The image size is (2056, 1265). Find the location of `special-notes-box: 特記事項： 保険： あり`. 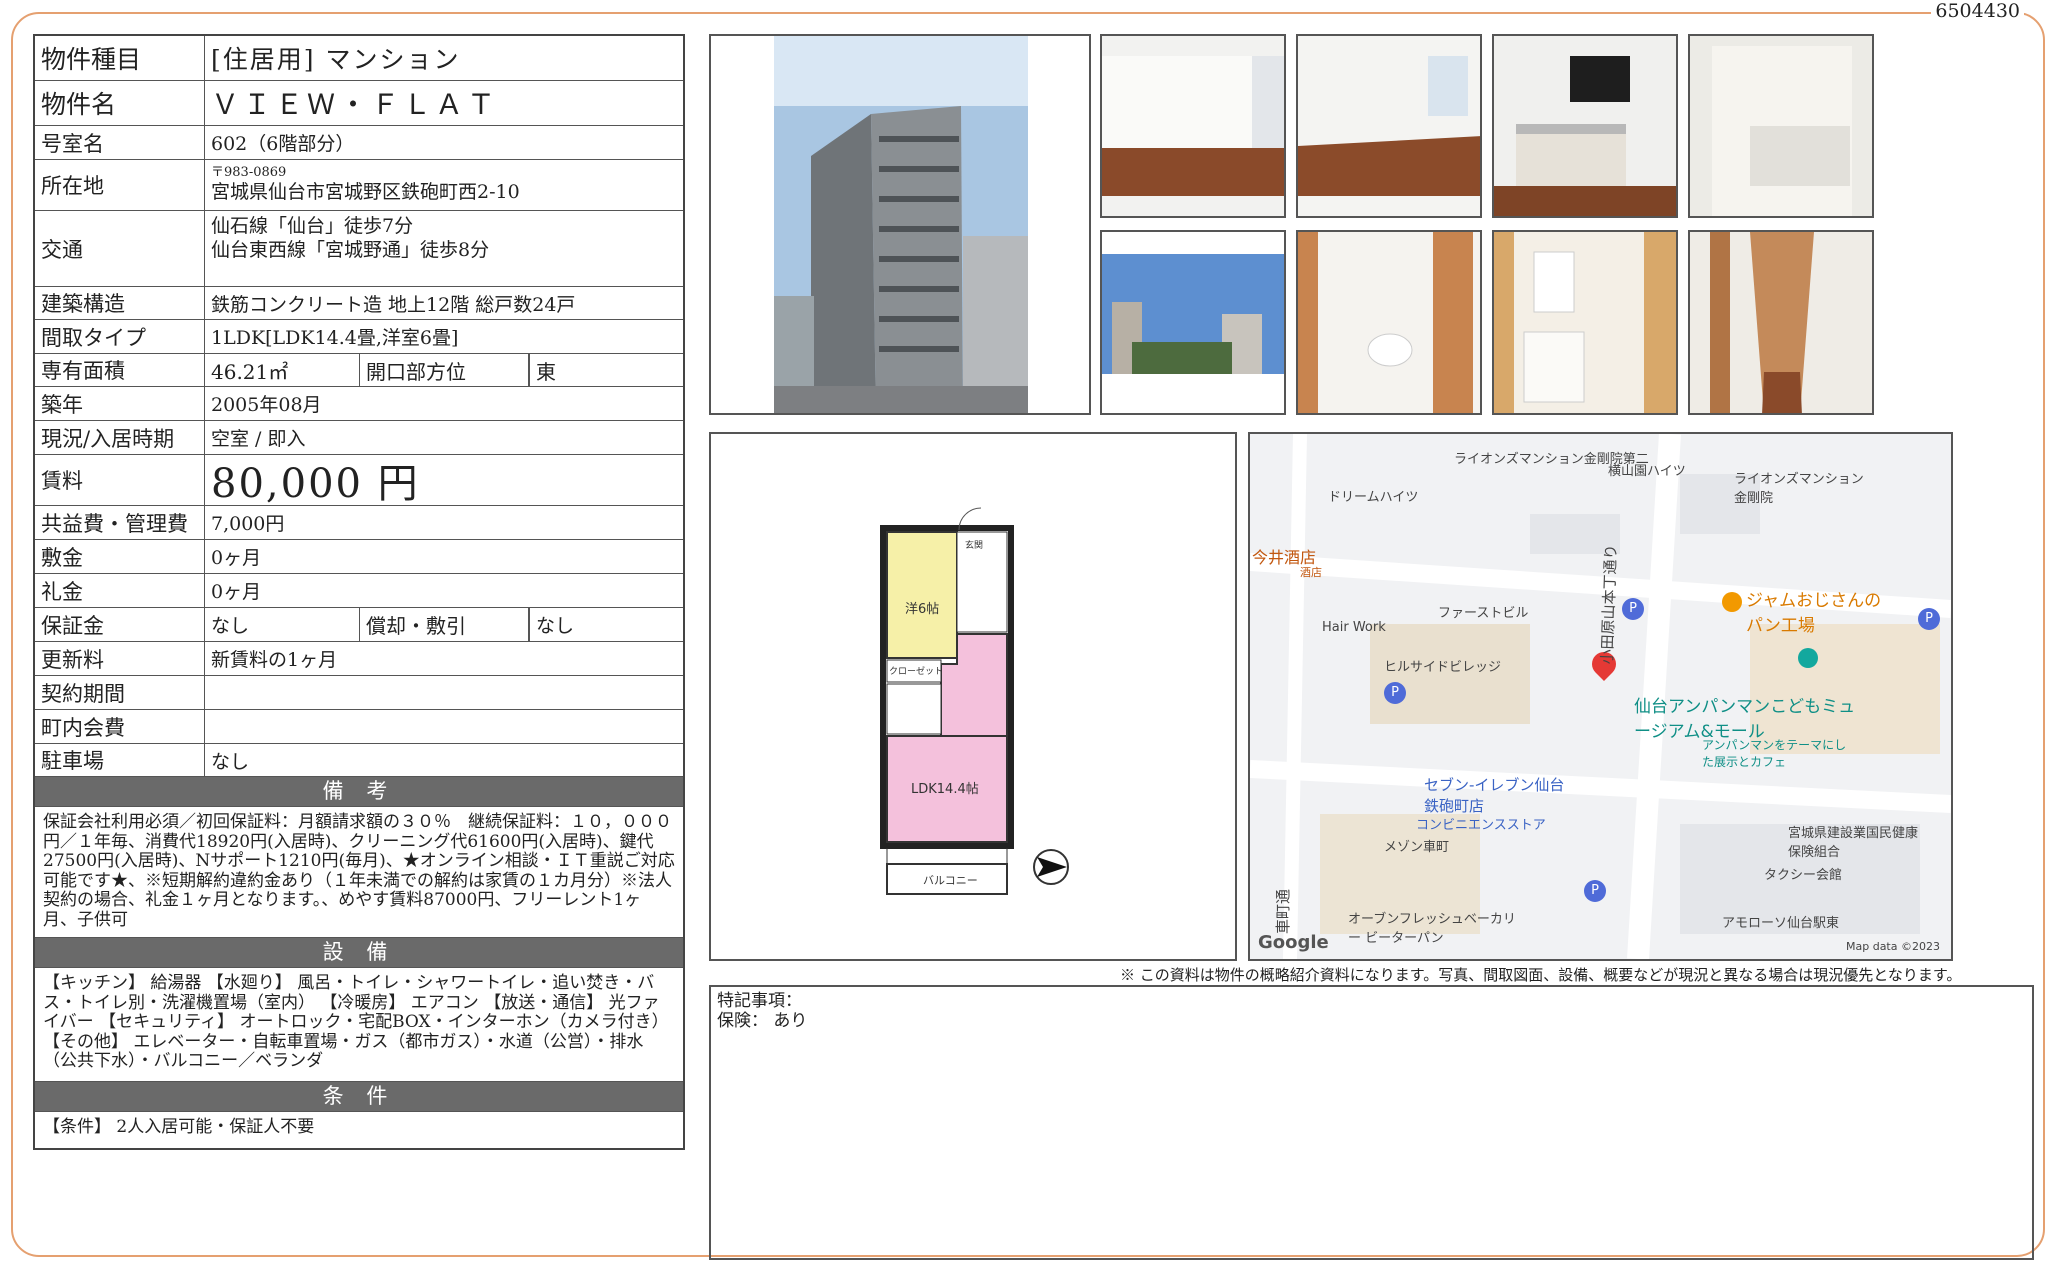

special-notes-box: 特記事項： 保険： あり is located at coordinates (1371, 1122).